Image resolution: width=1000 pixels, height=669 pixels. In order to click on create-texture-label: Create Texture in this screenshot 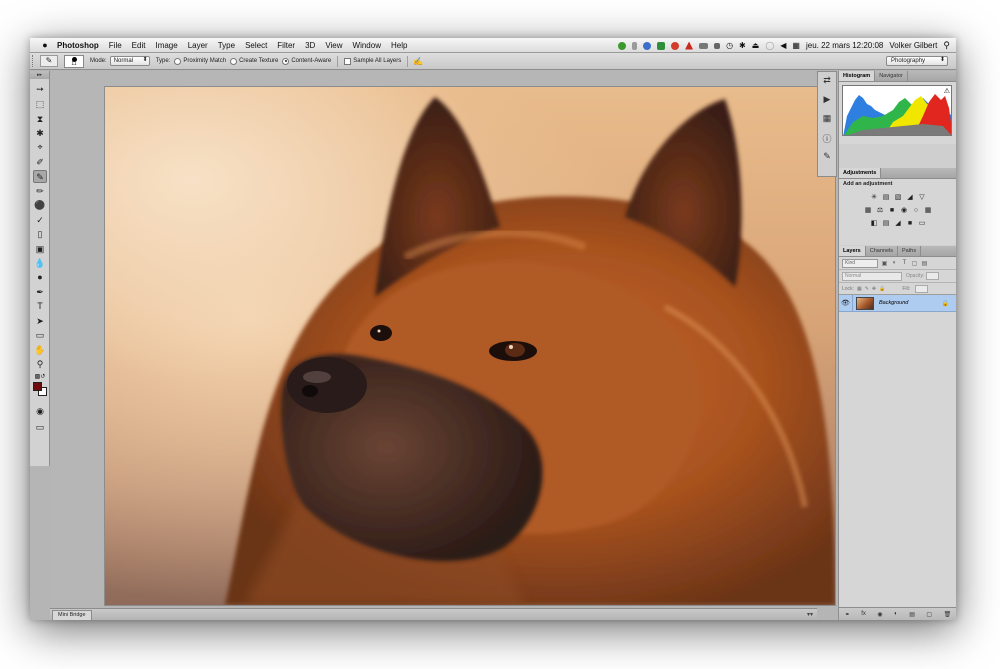, I will do `click(258, 61)`.